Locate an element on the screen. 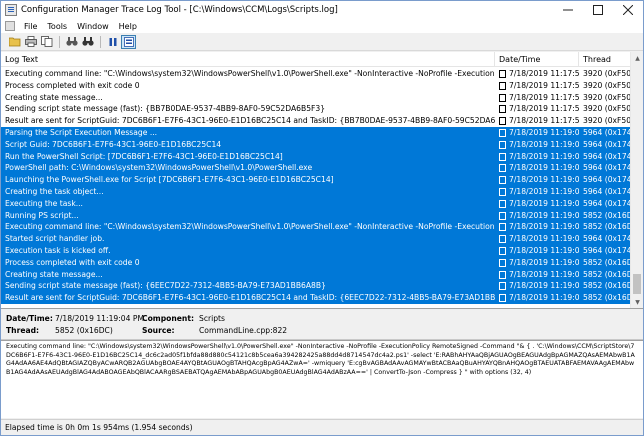 The height and width of the screenshot is (436, 644). thread-cell: 5852 (0x16DC) is located at coordinates (606, 286).